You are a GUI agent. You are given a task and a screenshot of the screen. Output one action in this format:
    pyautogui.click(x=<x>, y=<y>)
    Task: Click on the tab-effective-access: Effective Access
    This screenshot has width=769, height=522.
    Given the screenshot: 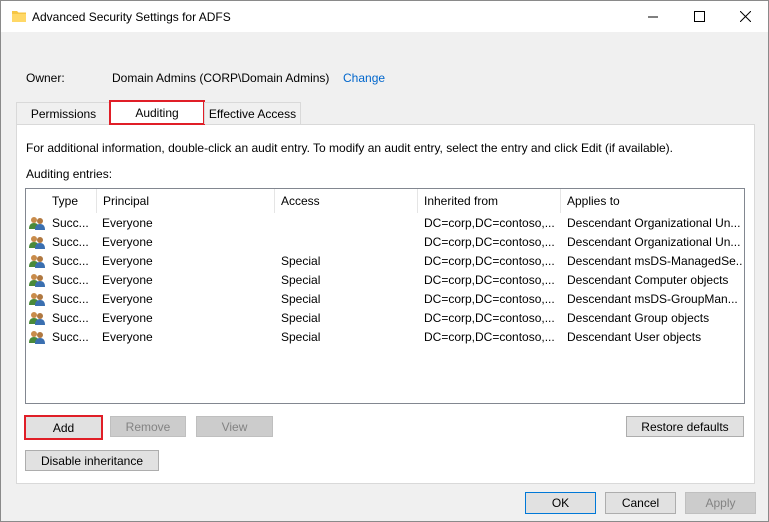 What is the action you would take?
    pyautogui.click(x=252, y=113)
    